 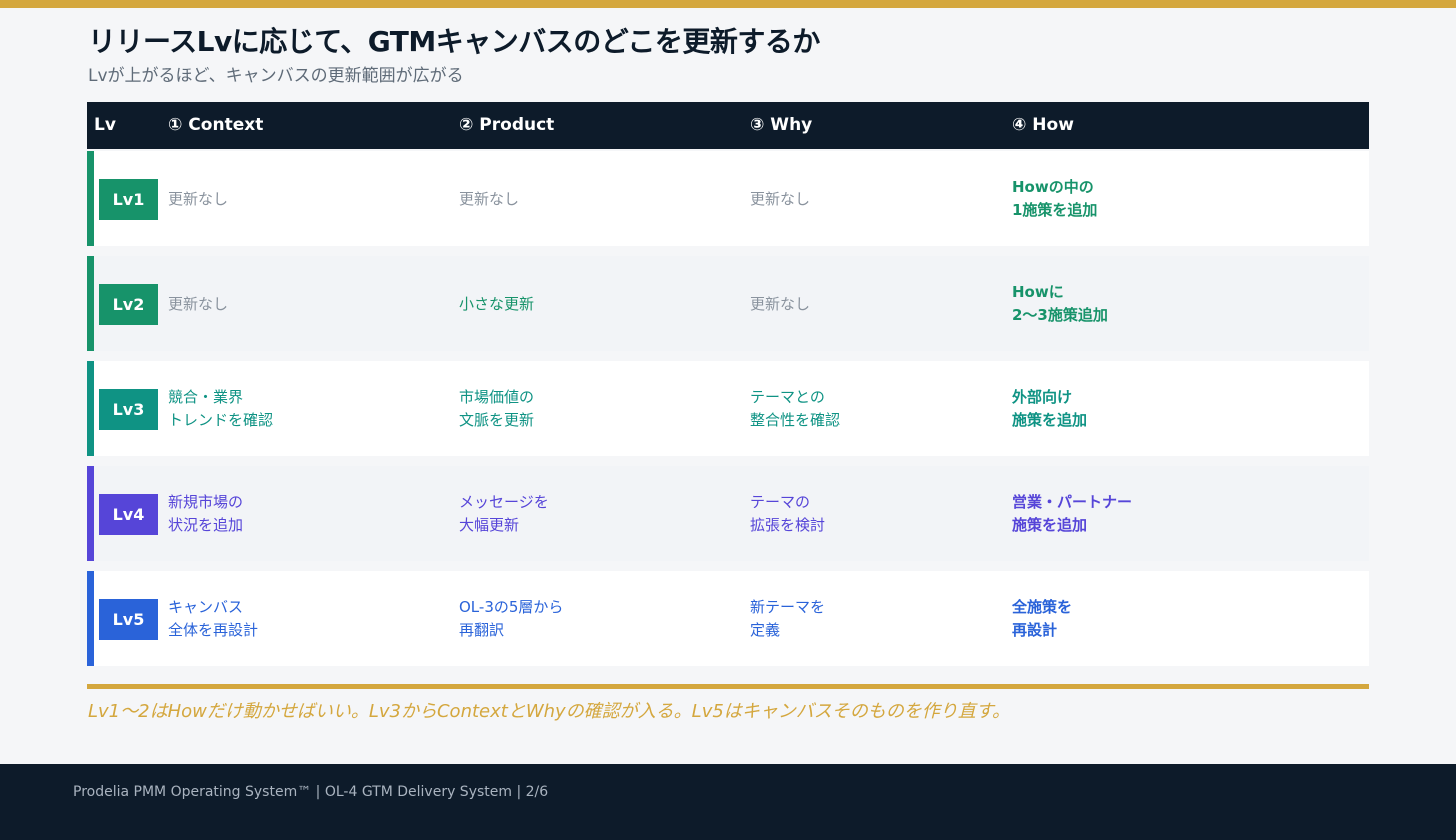 I want to click on level-badge: Lv1, so click(x=128, y=199).